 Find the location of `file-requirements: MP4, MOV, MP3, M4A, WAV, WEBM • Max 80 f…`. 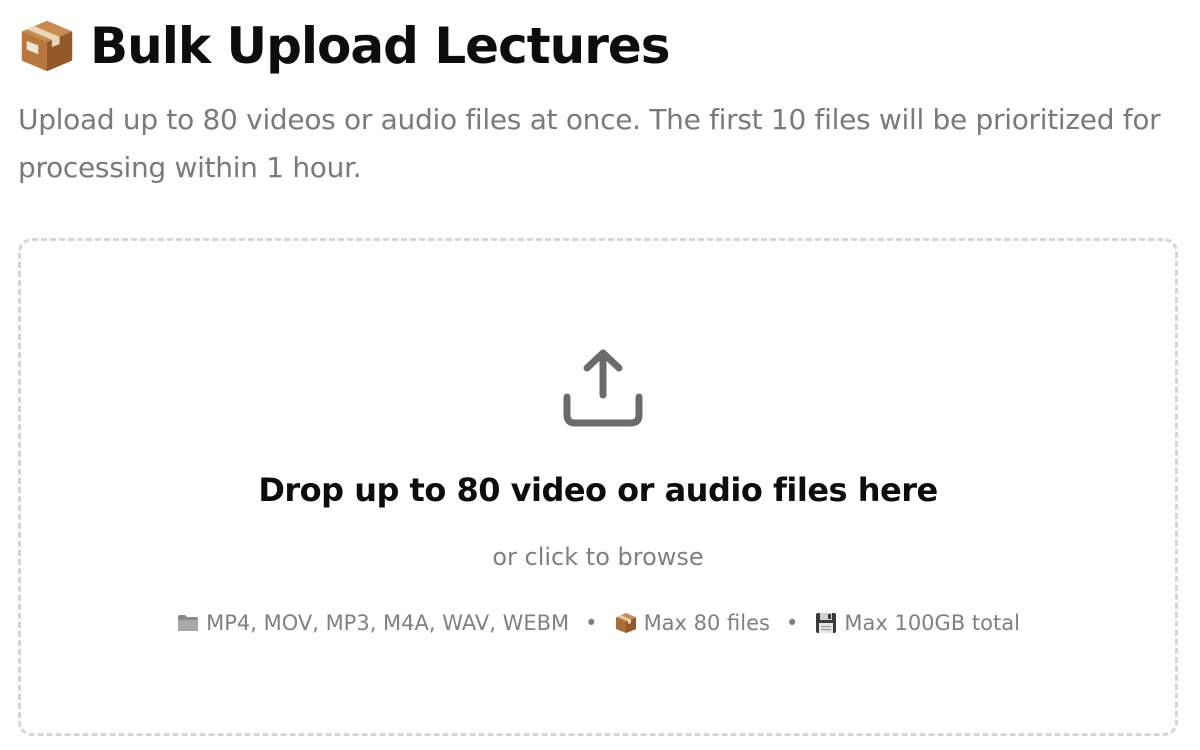

file-requirements: MP4, MOV, MP3, M4A, WAV, WEBM • Max 80 f… is located at coordinates (598, 623).